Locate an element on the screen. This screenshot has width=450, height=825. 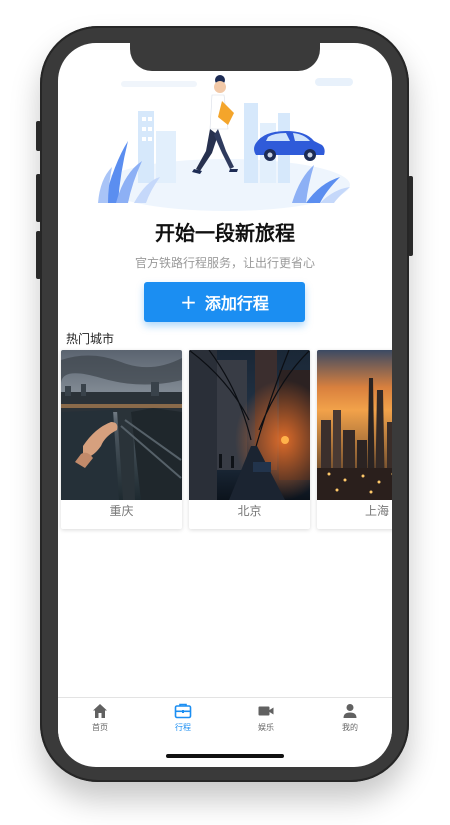
city-card-beijing: 北京 is located at coordinates (249, 439).